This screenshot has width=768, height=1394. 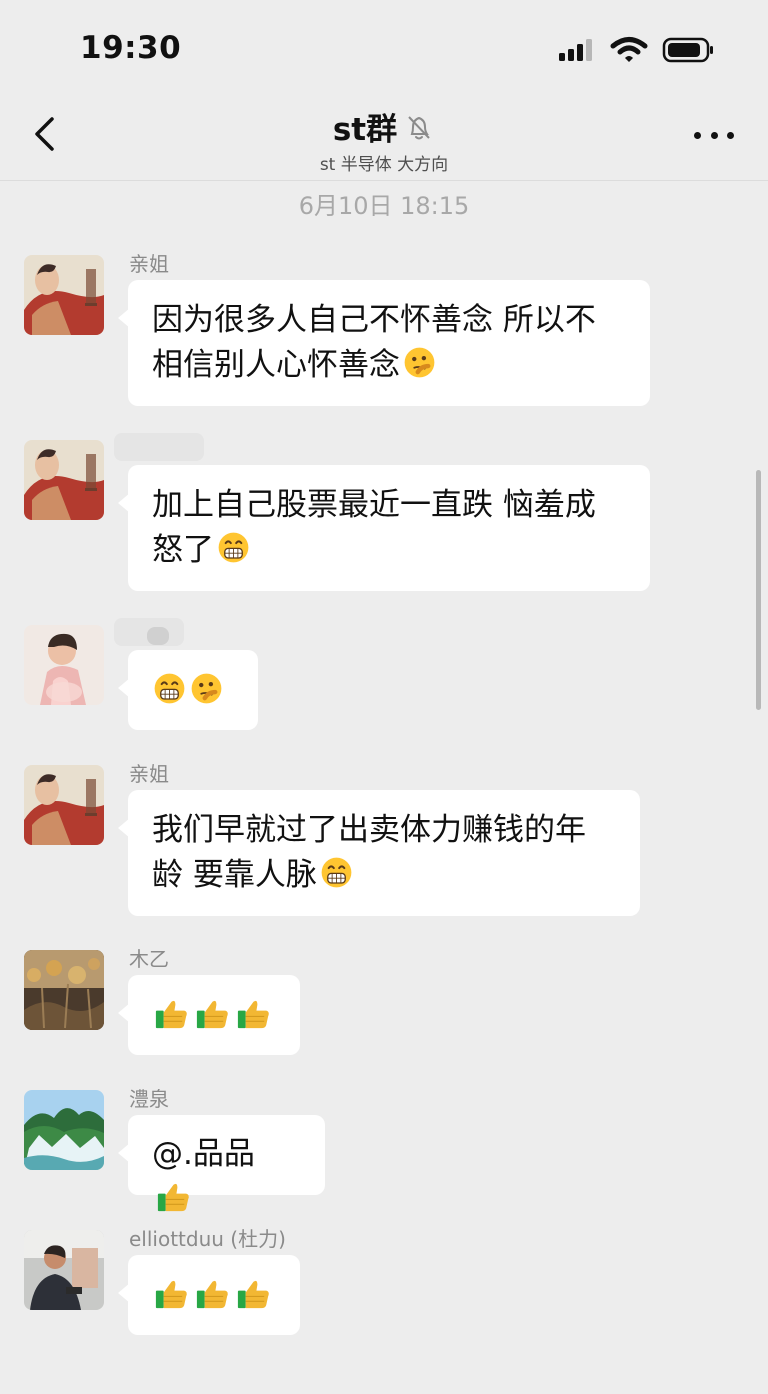 I want to click on status-bar: 19:30, so click(x=384, y=48).